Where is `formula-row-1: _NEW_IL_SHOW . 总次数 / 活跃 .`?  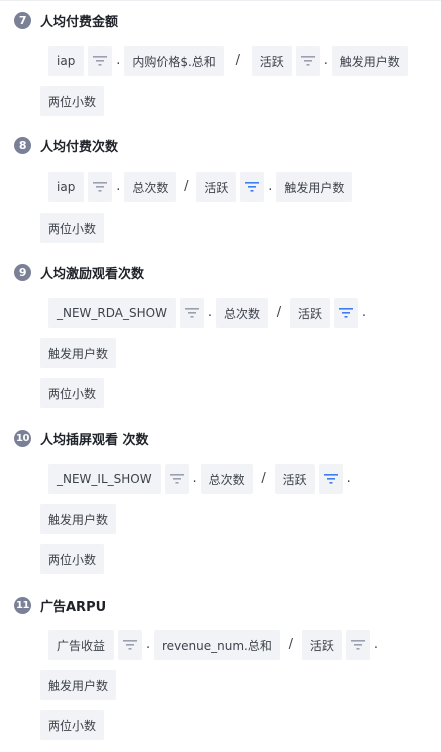
formula-row-1: _NEW_IL_SHOW . 总次数 / 活跃 . is located at coordinates (201, 479).